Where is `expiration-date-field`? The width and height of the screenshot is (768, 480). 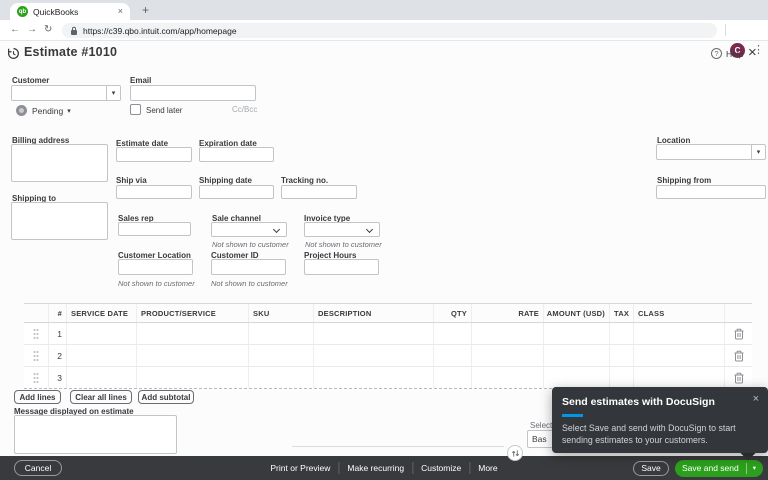
expiration-date-field is located at coordinates (236, 154).